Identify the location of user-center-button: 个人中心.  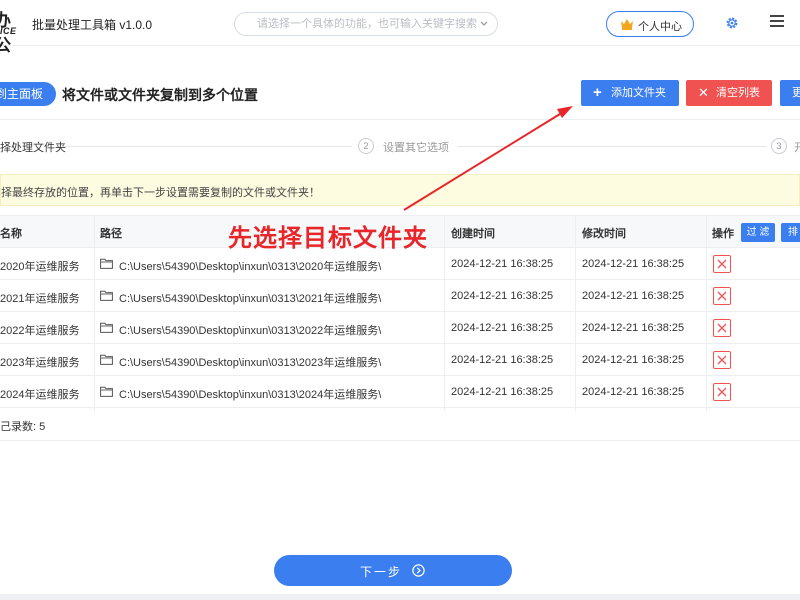
(650, 24).